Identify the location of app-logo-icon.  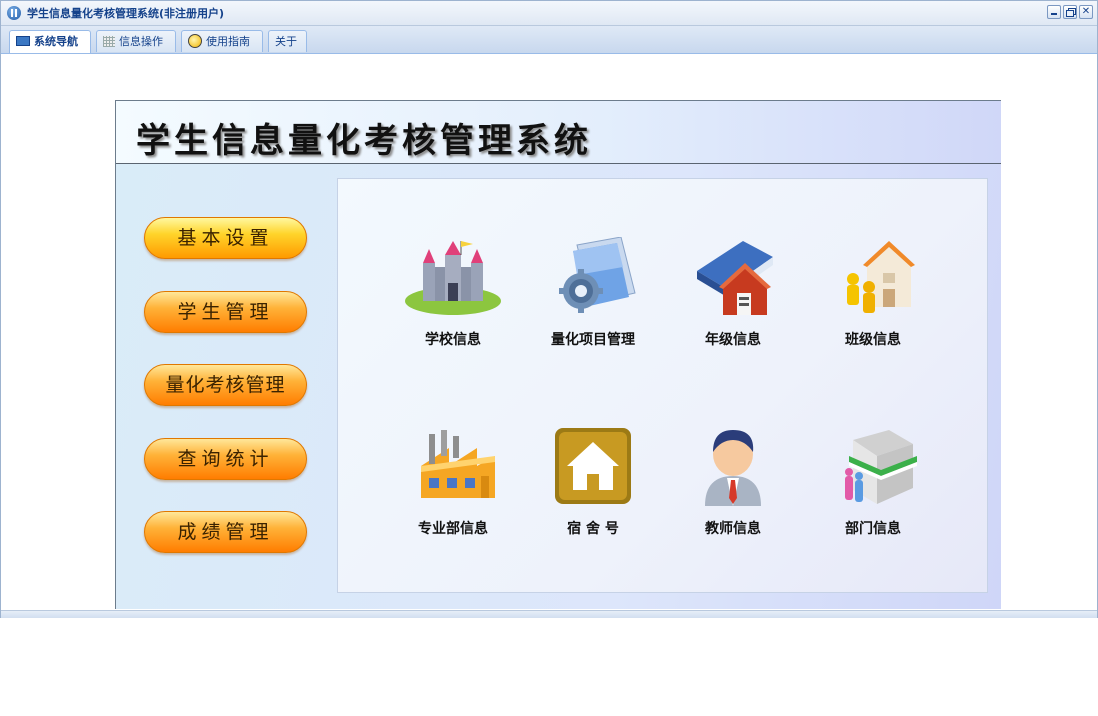
(14, 13).